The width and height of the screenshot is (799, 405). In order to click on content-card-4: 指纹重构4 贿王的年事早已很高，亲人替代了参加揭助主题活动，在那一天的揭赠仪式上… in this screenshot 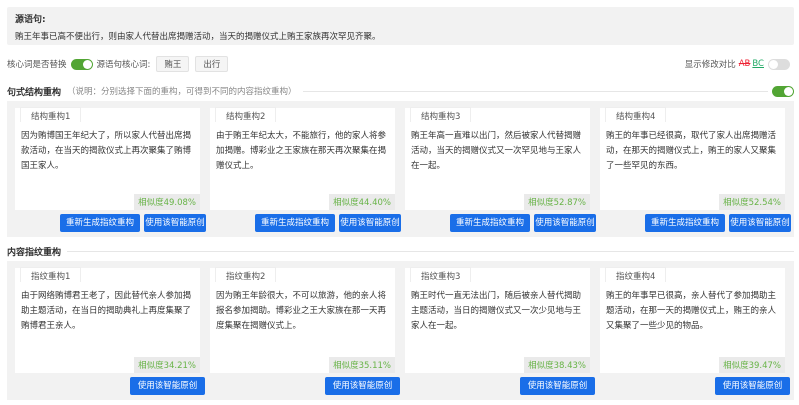, I will do `click(692, 320)`.